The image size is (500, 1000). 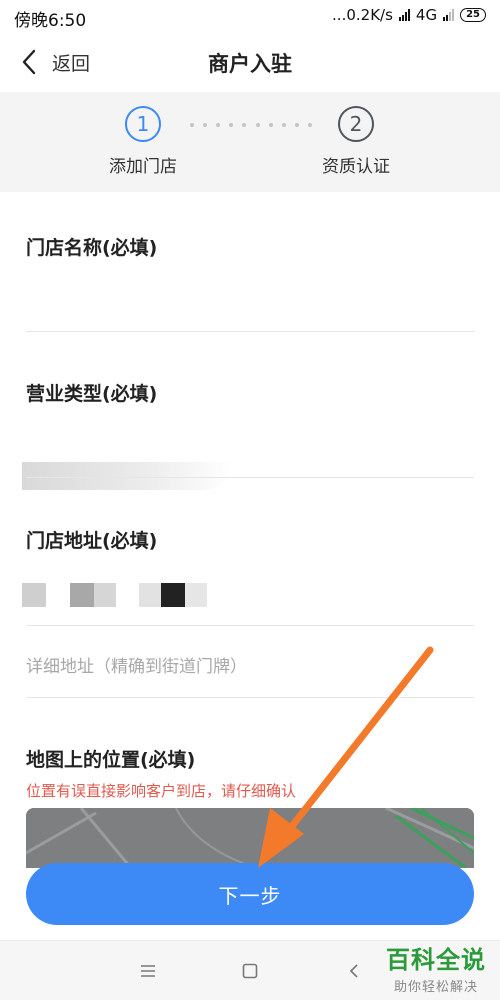 I want to click on step-add-store: 1 添加门店, so click(x=143, y=141).